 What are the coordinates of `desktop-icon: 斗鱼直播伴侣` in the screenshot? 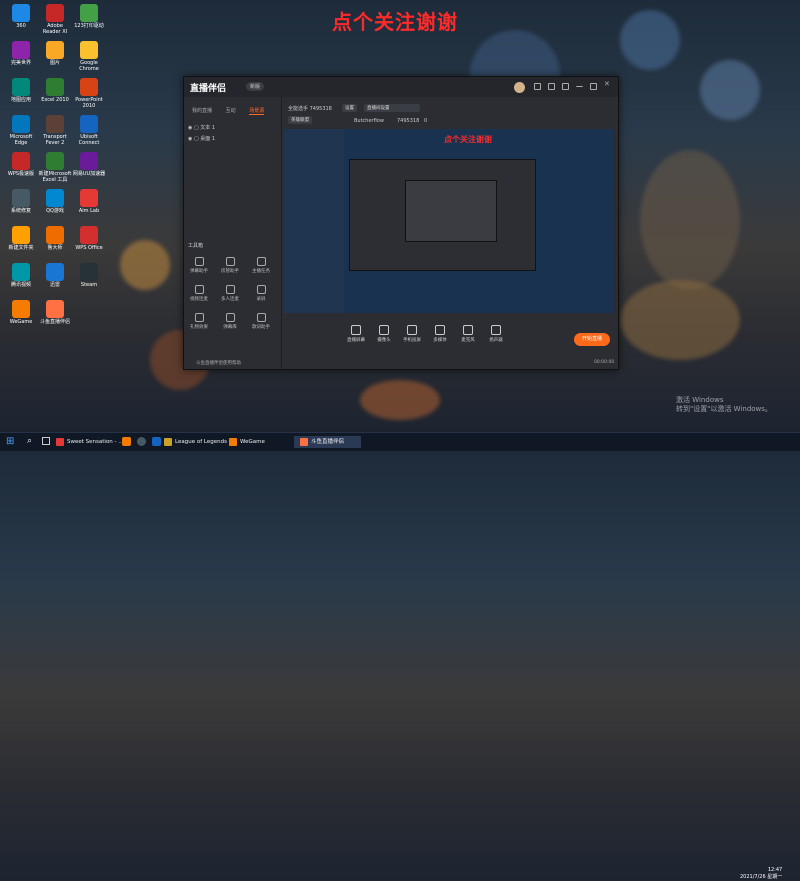 It's located at (55, 312).